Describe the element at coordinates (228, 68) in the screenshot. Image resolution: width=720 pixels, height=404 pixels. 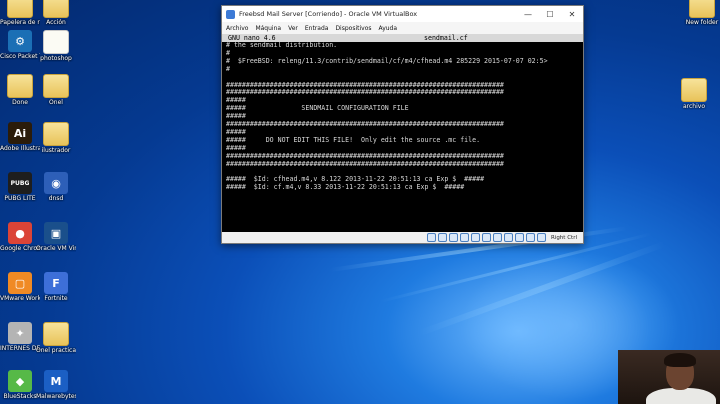
I see `editor-line: #` at that location.